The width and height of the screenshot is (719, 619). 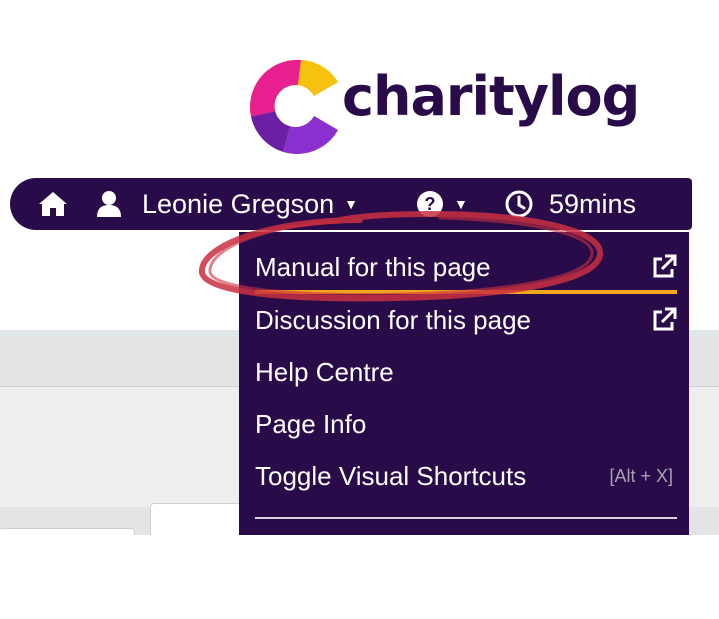 I want to click on help-menu-button: ? ▼, so click(x=442, y=204).